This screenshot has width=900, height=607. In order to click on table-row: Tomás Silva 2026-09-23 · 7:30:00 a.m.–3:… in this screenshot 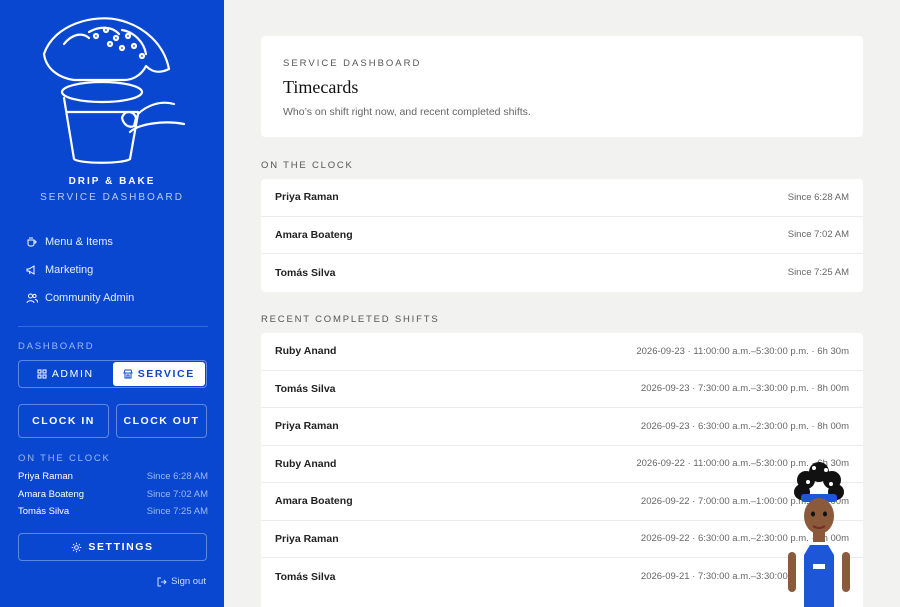, I will do `click(562, 389)`.